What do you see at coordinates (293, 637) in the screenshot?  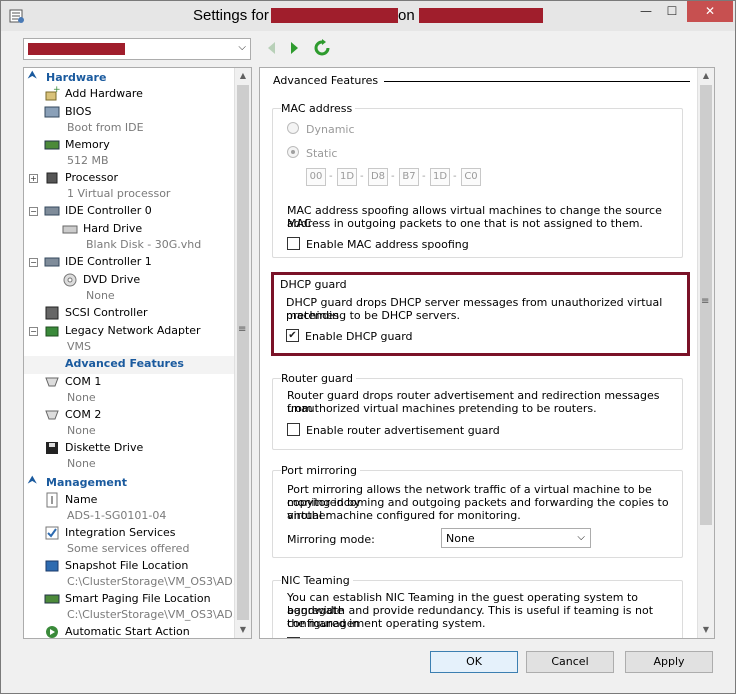 I see `nic-teaming-checkbox` at bounding box center [293, 637].